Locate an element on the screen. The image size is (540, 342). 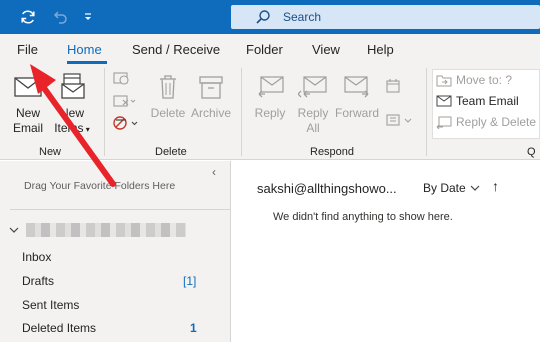
sync-icon is located at coordinates (28, 17).